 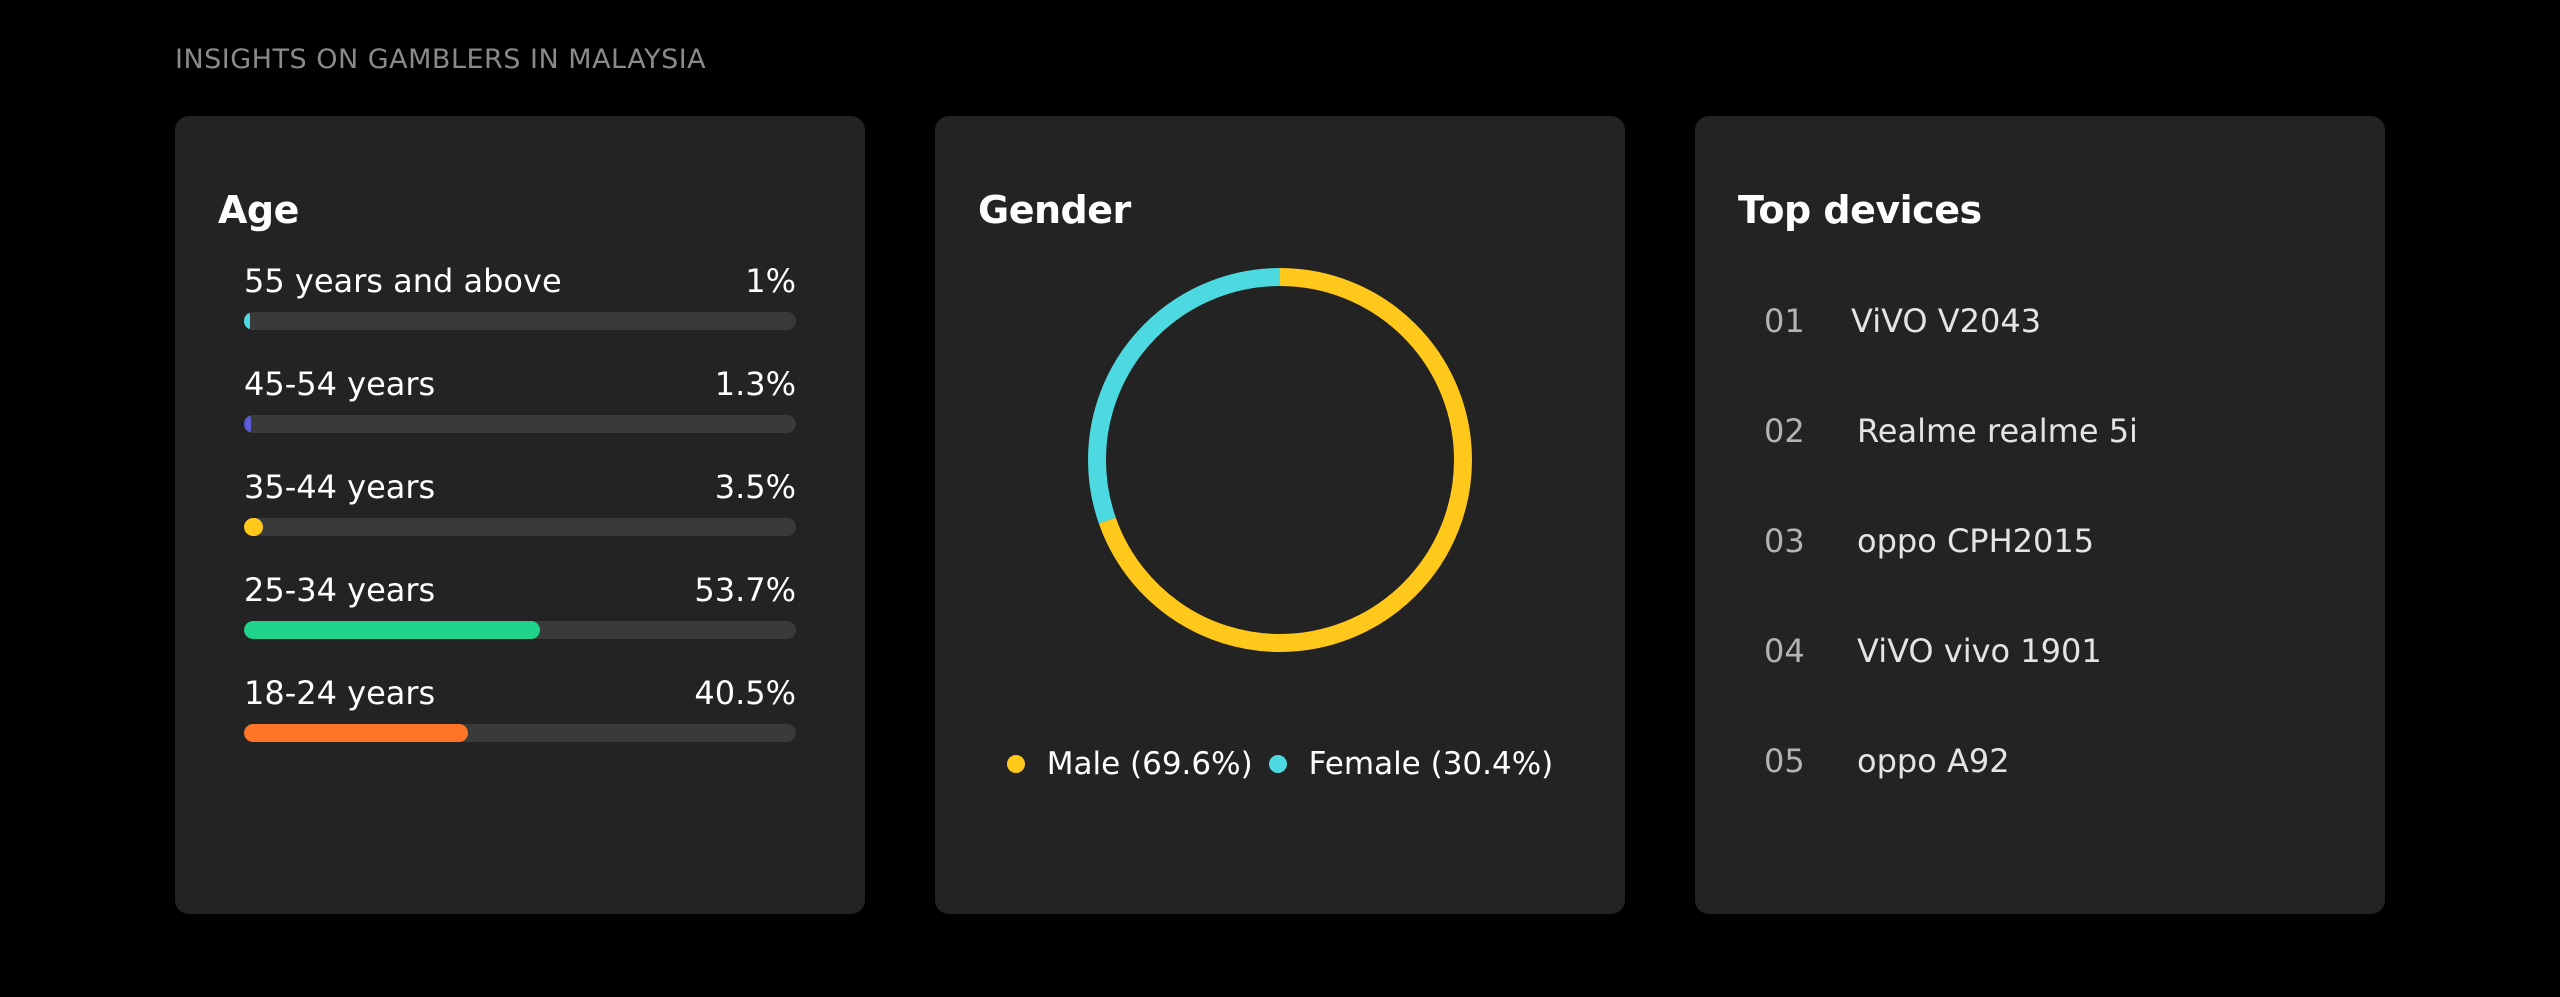 I want to click on device-name: ViVO vivo 1901, so click(x=1979, y=651).